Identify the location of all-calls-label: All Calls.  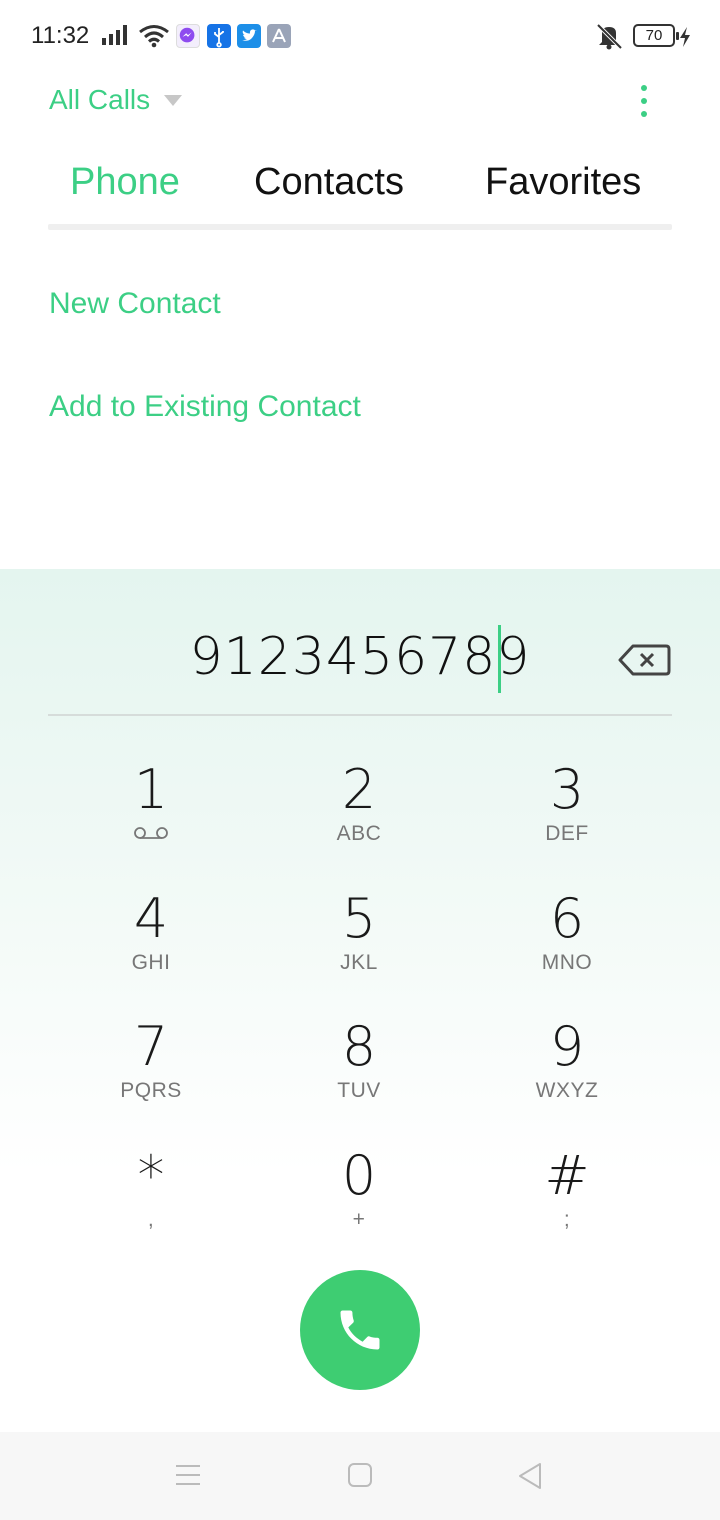
(100, 99).